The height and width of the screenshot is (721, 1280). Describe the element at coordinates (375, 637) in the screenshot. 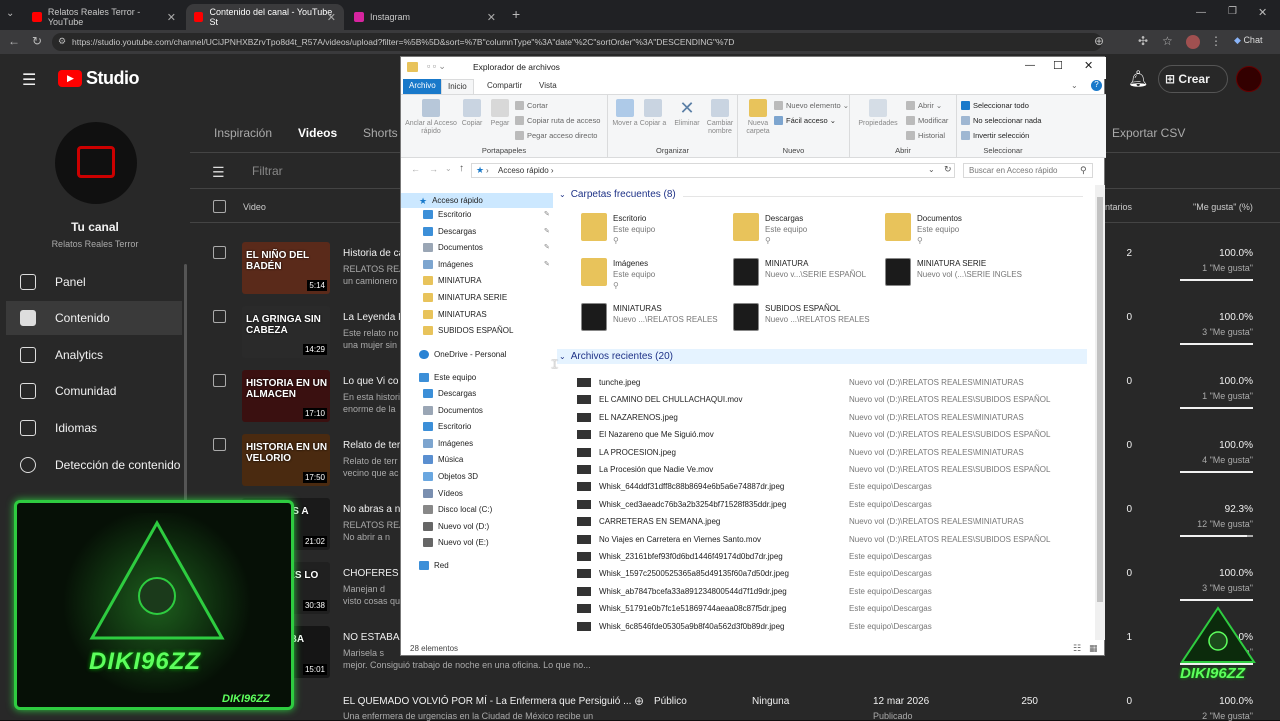

I see `video-title: NO ESTABA S` at that location.